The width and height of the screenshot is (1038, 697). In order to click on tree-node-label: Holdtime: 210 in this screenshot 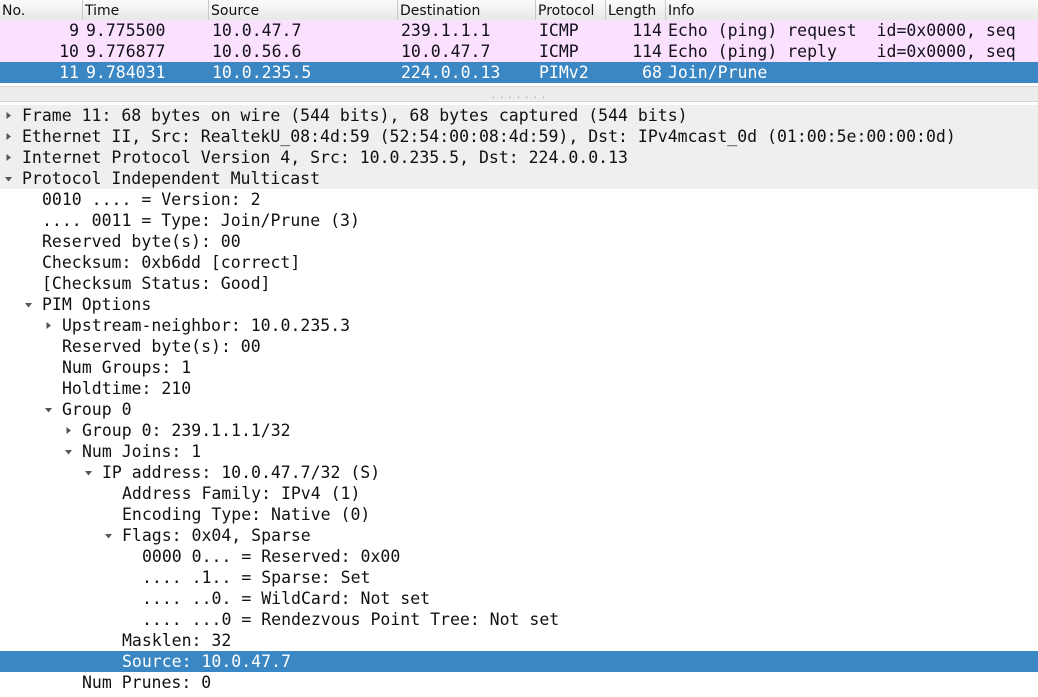, I will do `click(127, 388)`.